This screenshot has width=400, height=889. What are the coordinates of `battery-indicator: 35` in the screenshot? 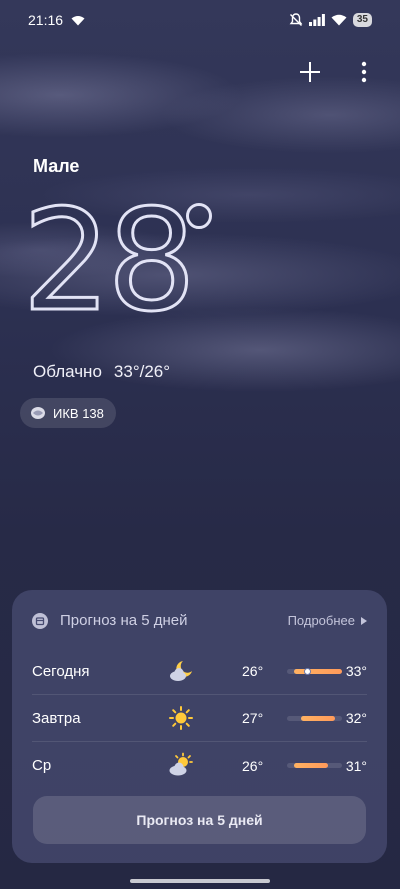 It's located at (362, 20).